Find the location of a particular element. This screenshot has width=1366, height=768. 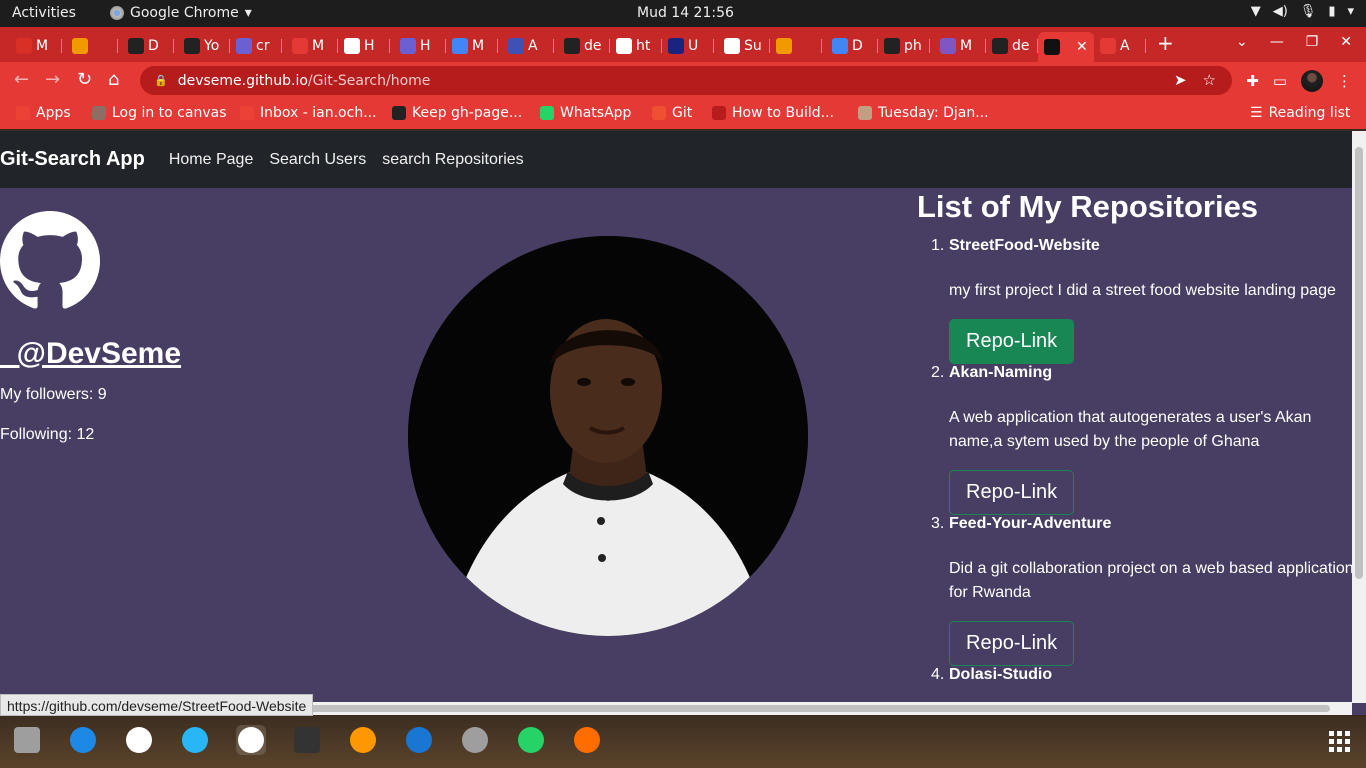

extensions-icon: ✚ is located at coordinates (1252, 81).